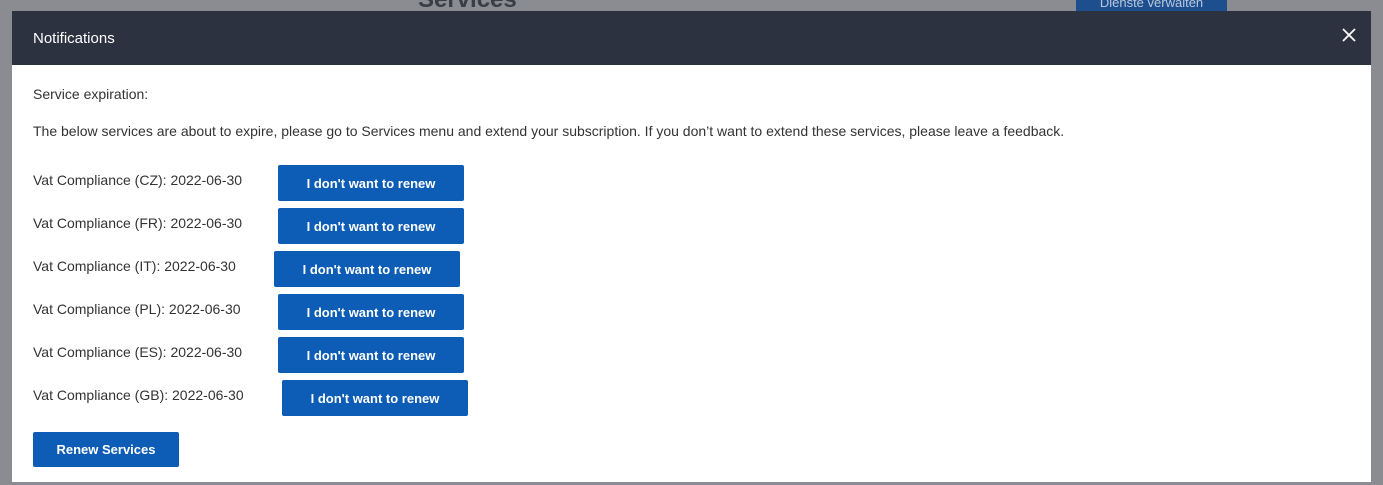 This screenshot has height=485, width=1383. Describe the element at coordinates (371, 312) in the screenshot. I see `dont-renew-button-pl: I don't want to renew` at that location.